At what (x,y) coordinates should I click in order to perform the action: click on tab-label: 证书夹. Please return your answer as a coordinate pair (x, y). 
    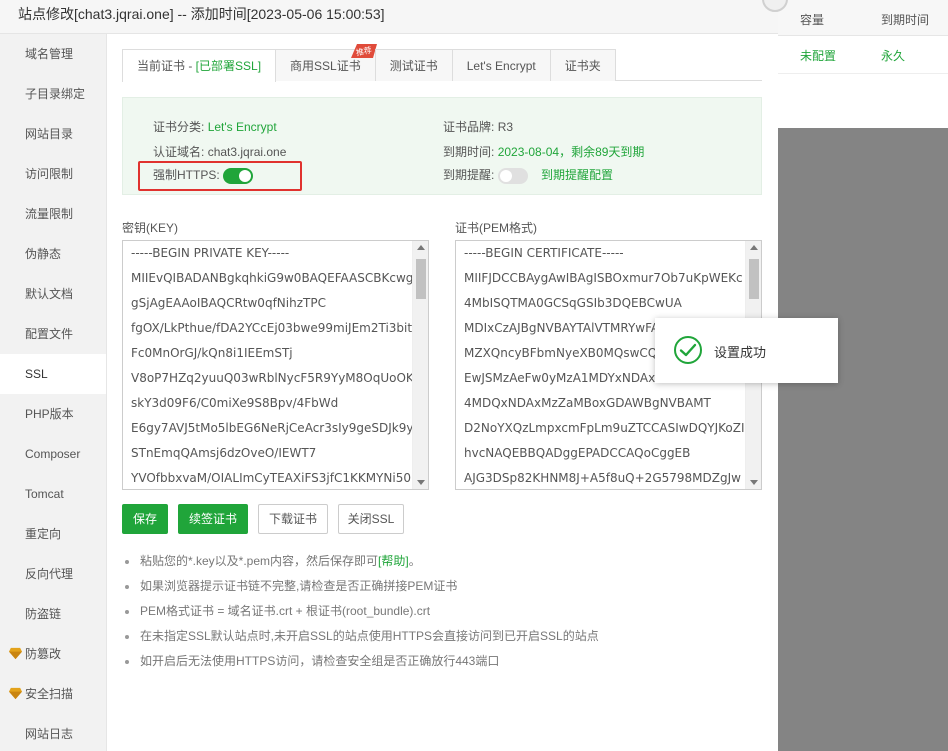
    Looking at the image, I should click on (582, 66).